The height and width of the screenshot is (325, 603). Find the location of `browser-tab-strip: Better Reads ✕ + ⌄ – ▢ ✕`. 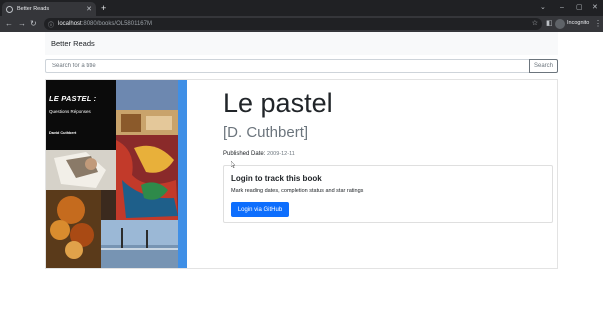

browser-tab-strip: Better Reads ✕ + ⌄ – ▢ ✕ is located at coordinates (301, 8).